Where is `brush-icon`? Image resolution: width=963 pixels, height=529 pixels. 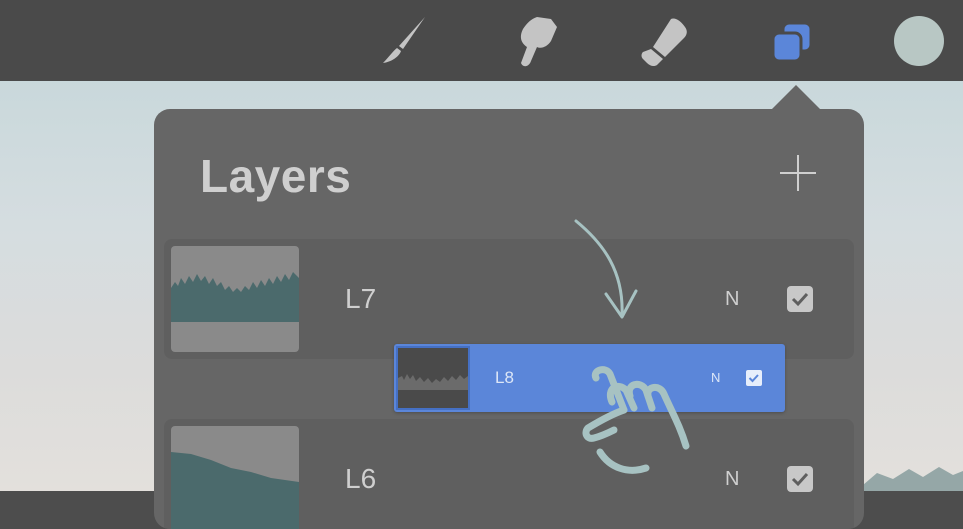
brush-icon is located at coordinates (404, 39).